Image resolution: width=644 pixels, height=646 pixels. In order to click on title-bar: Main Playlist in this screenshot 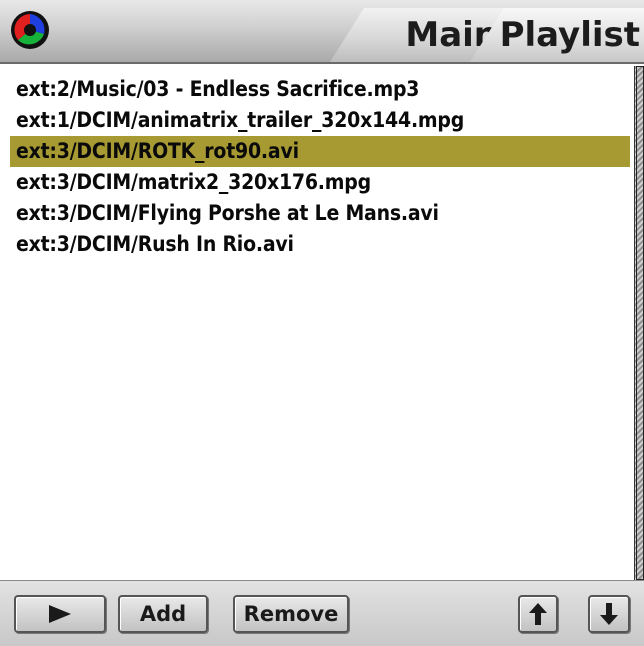, I will do `click(322, 32)`.